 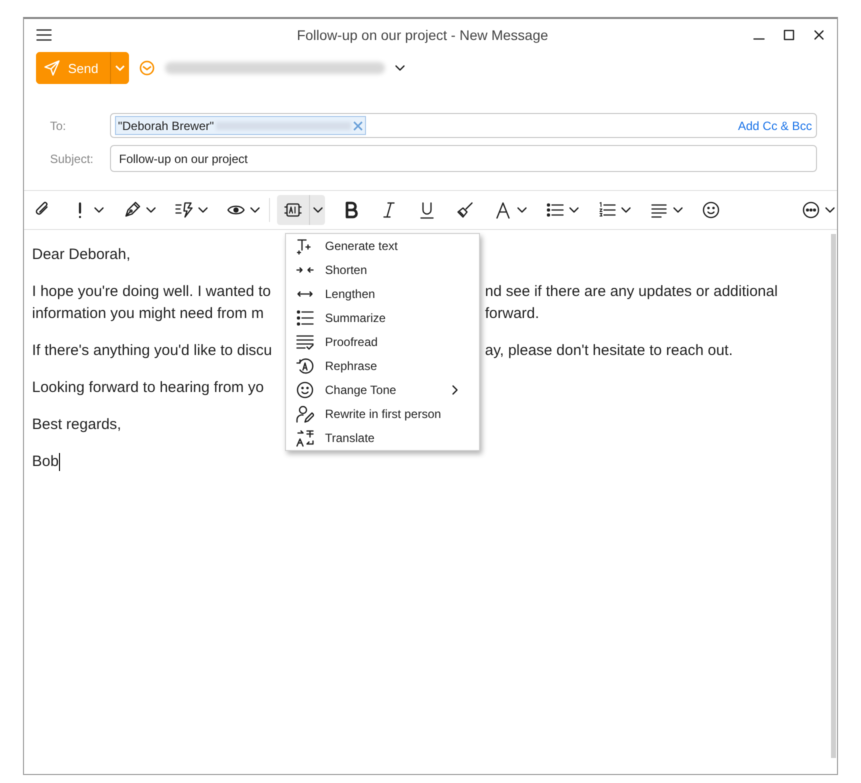 I want to click on lightning-icon, so click(x=184, y=210).